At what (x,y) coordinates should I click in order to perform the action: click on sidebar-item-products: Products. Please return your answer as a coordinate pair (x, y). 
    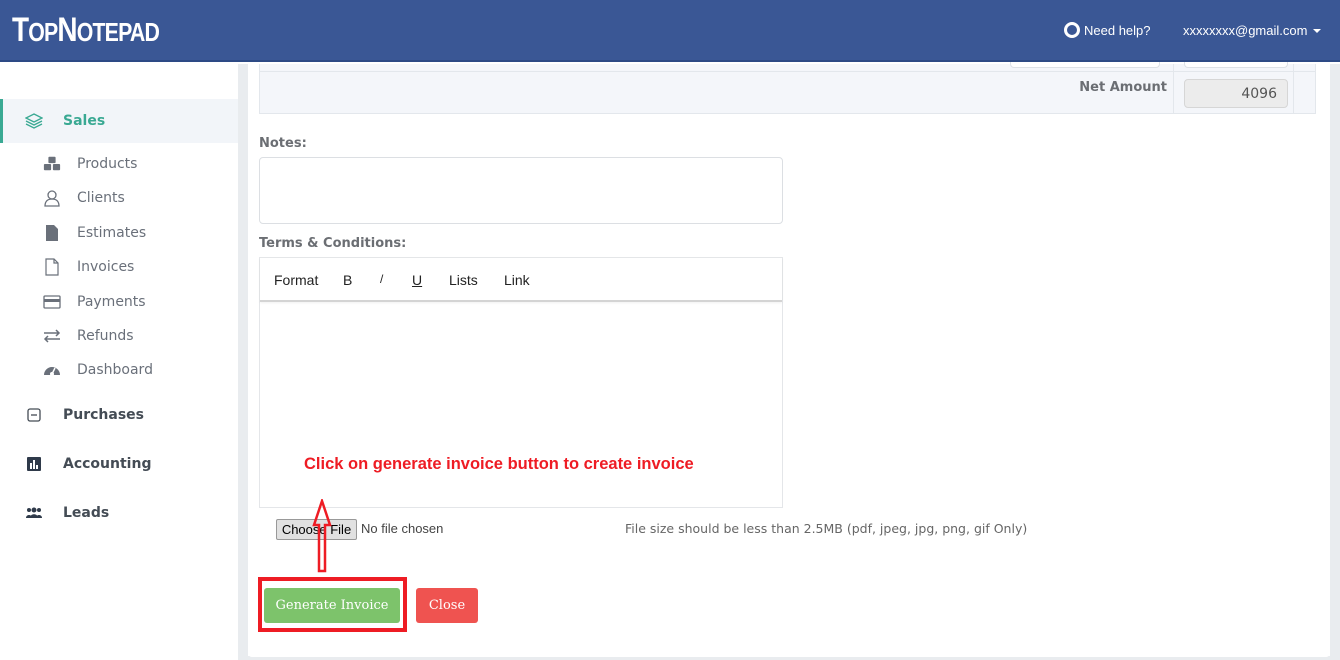
    Looking at the image, I should click on (119, 164).